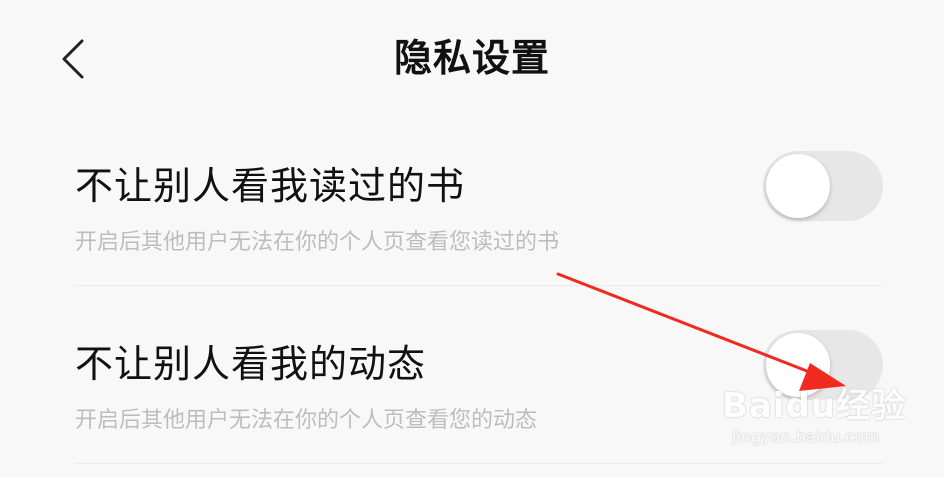 This screenshot has height=477, width=944. I want to click on hide-activity-toggle, so click(823, 365).